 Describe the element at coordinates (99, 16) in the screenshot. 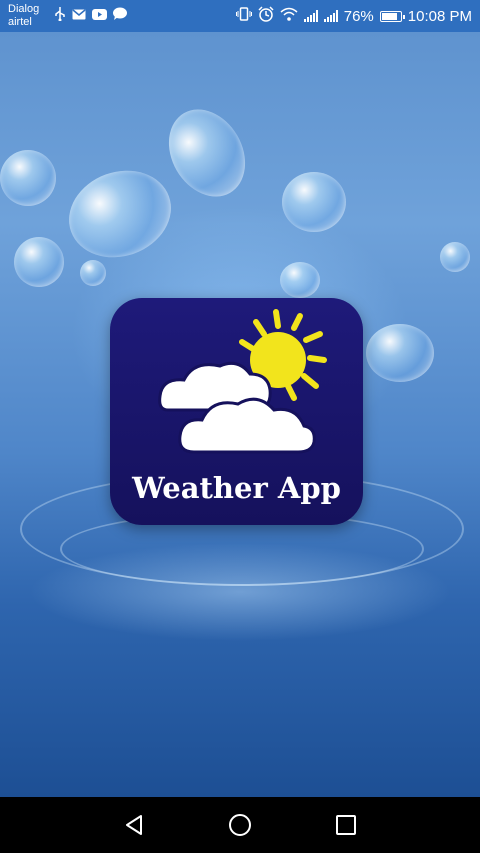

I see `youtube-icon` at that location.